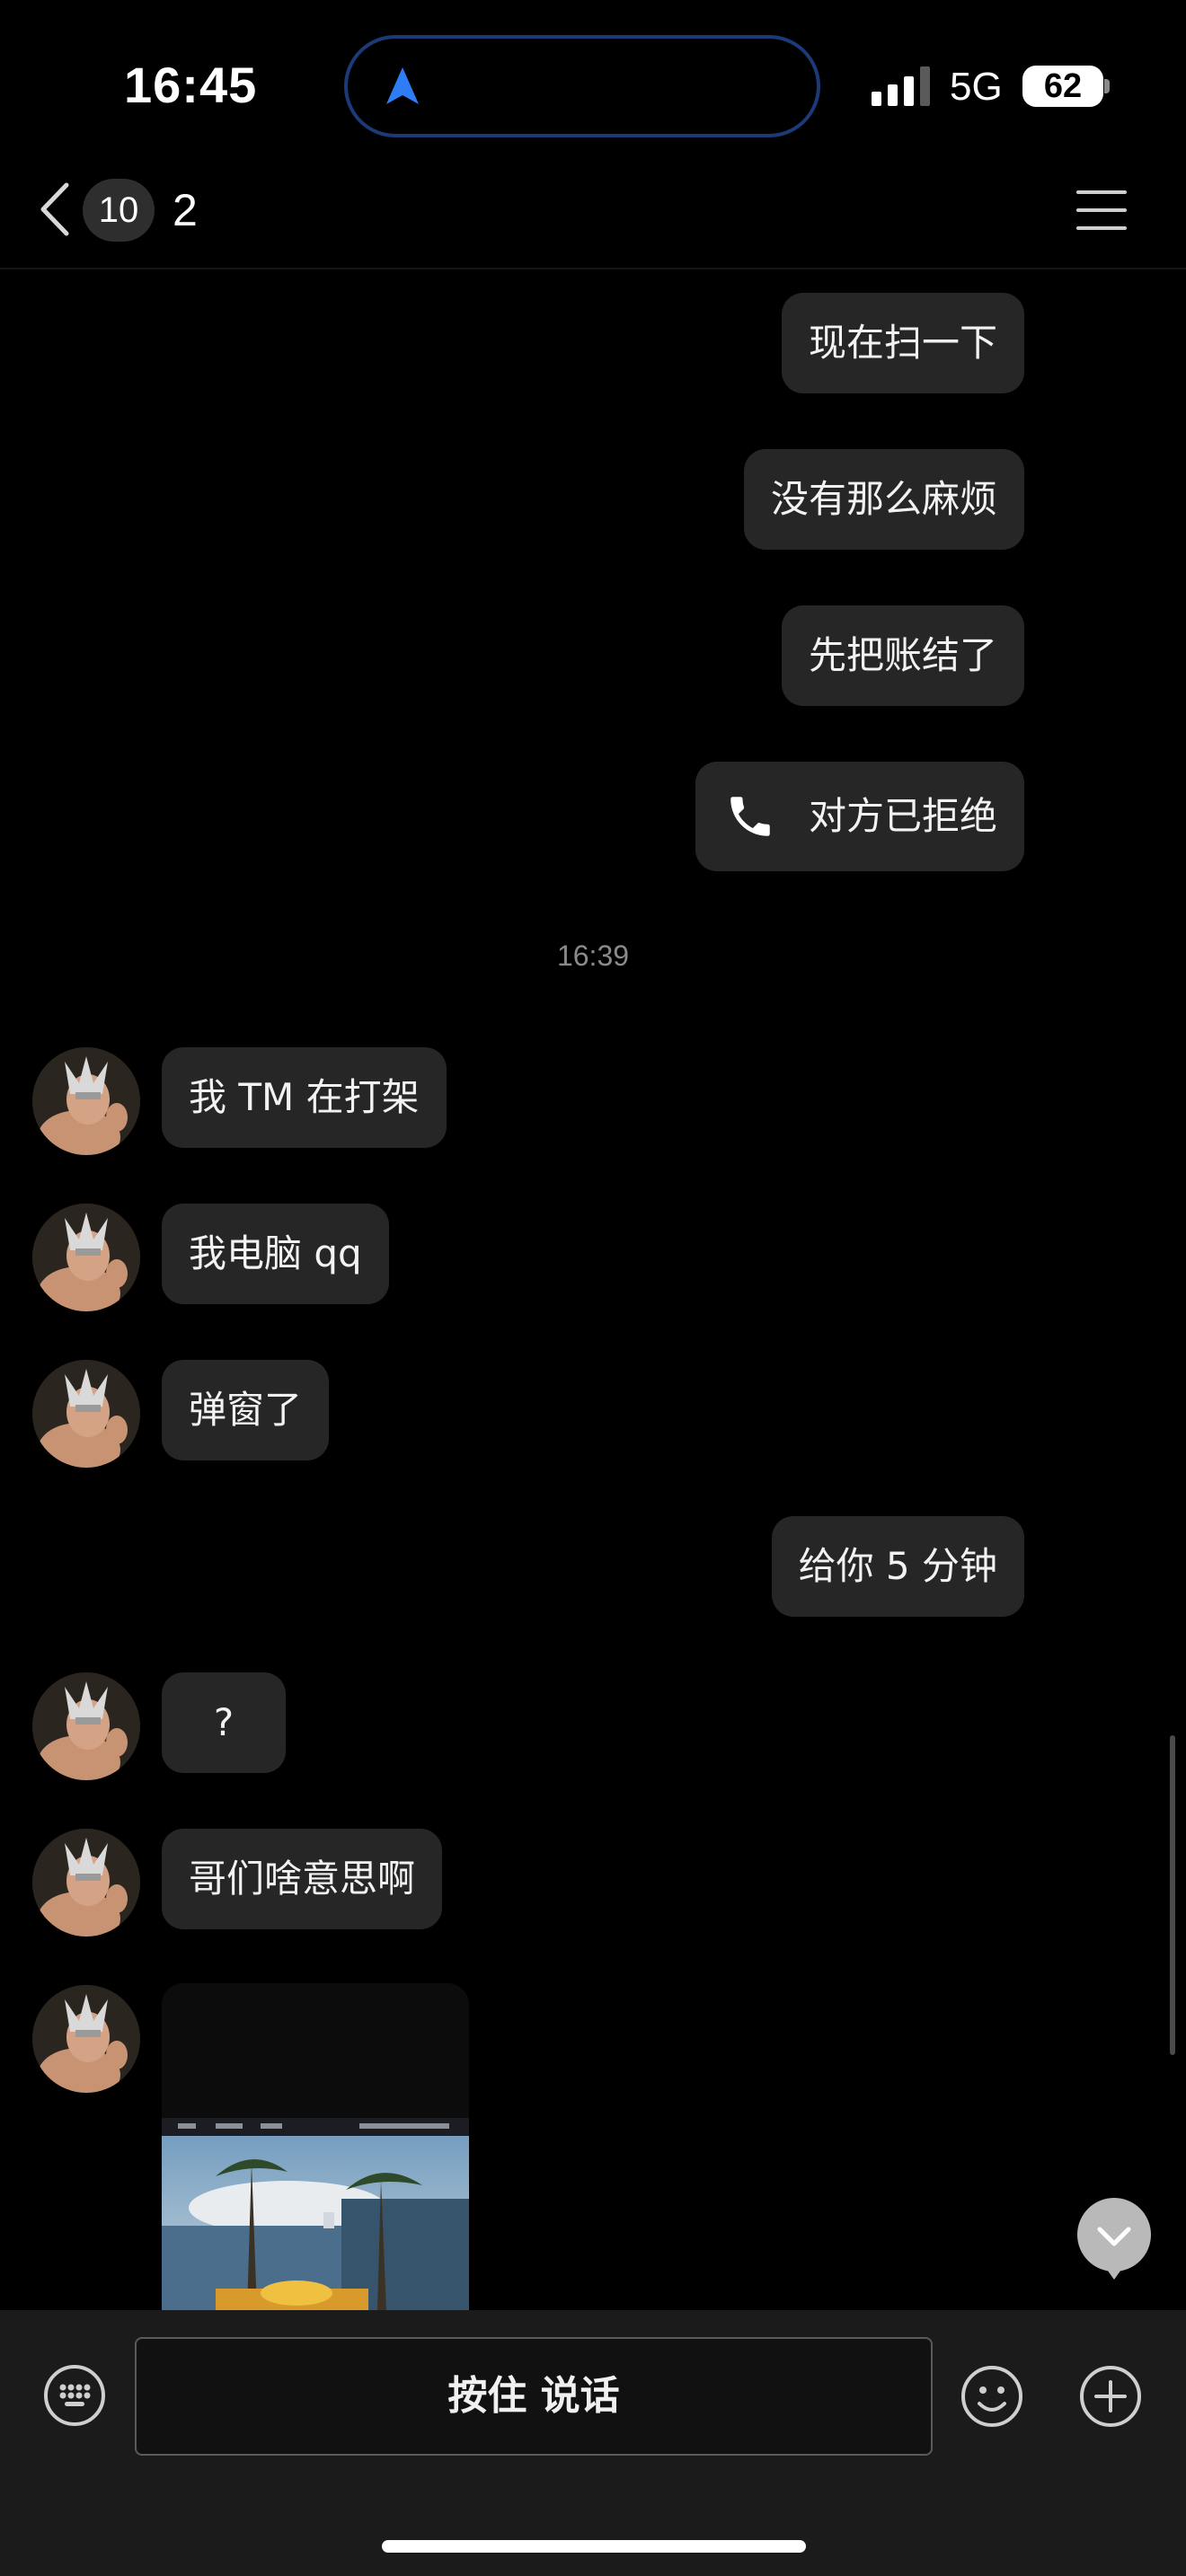  I want to click on scroll-to-bottom-icon, so click(1114, 2242).